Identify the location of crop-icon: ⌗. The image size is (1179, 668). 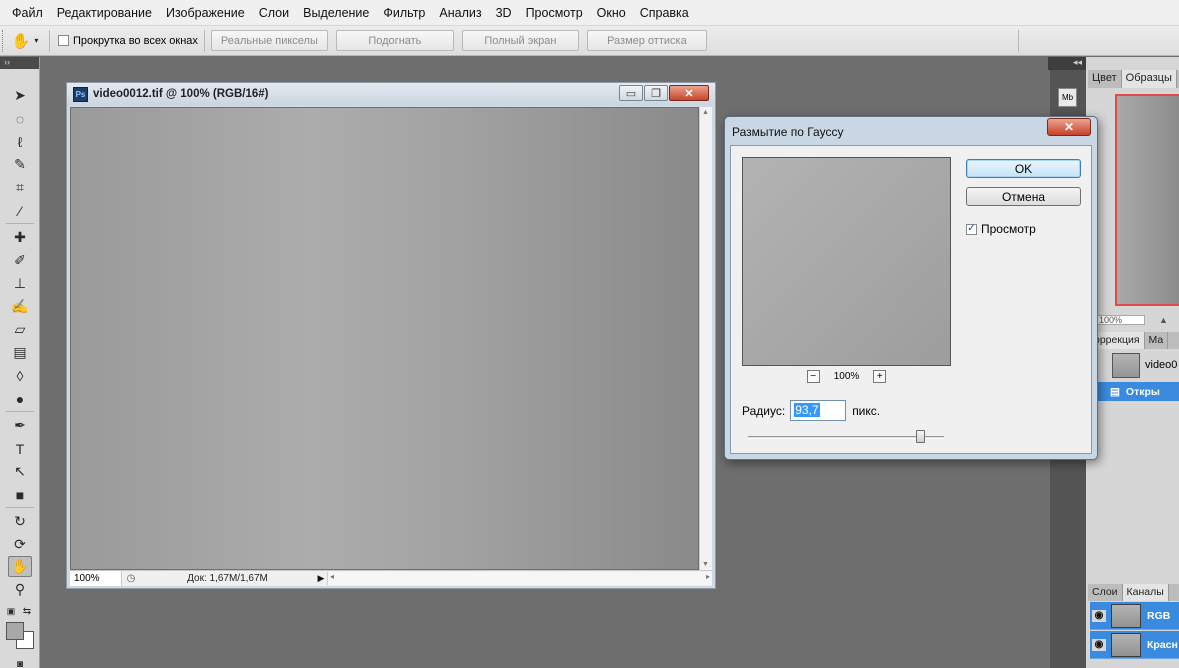
(20, 187).